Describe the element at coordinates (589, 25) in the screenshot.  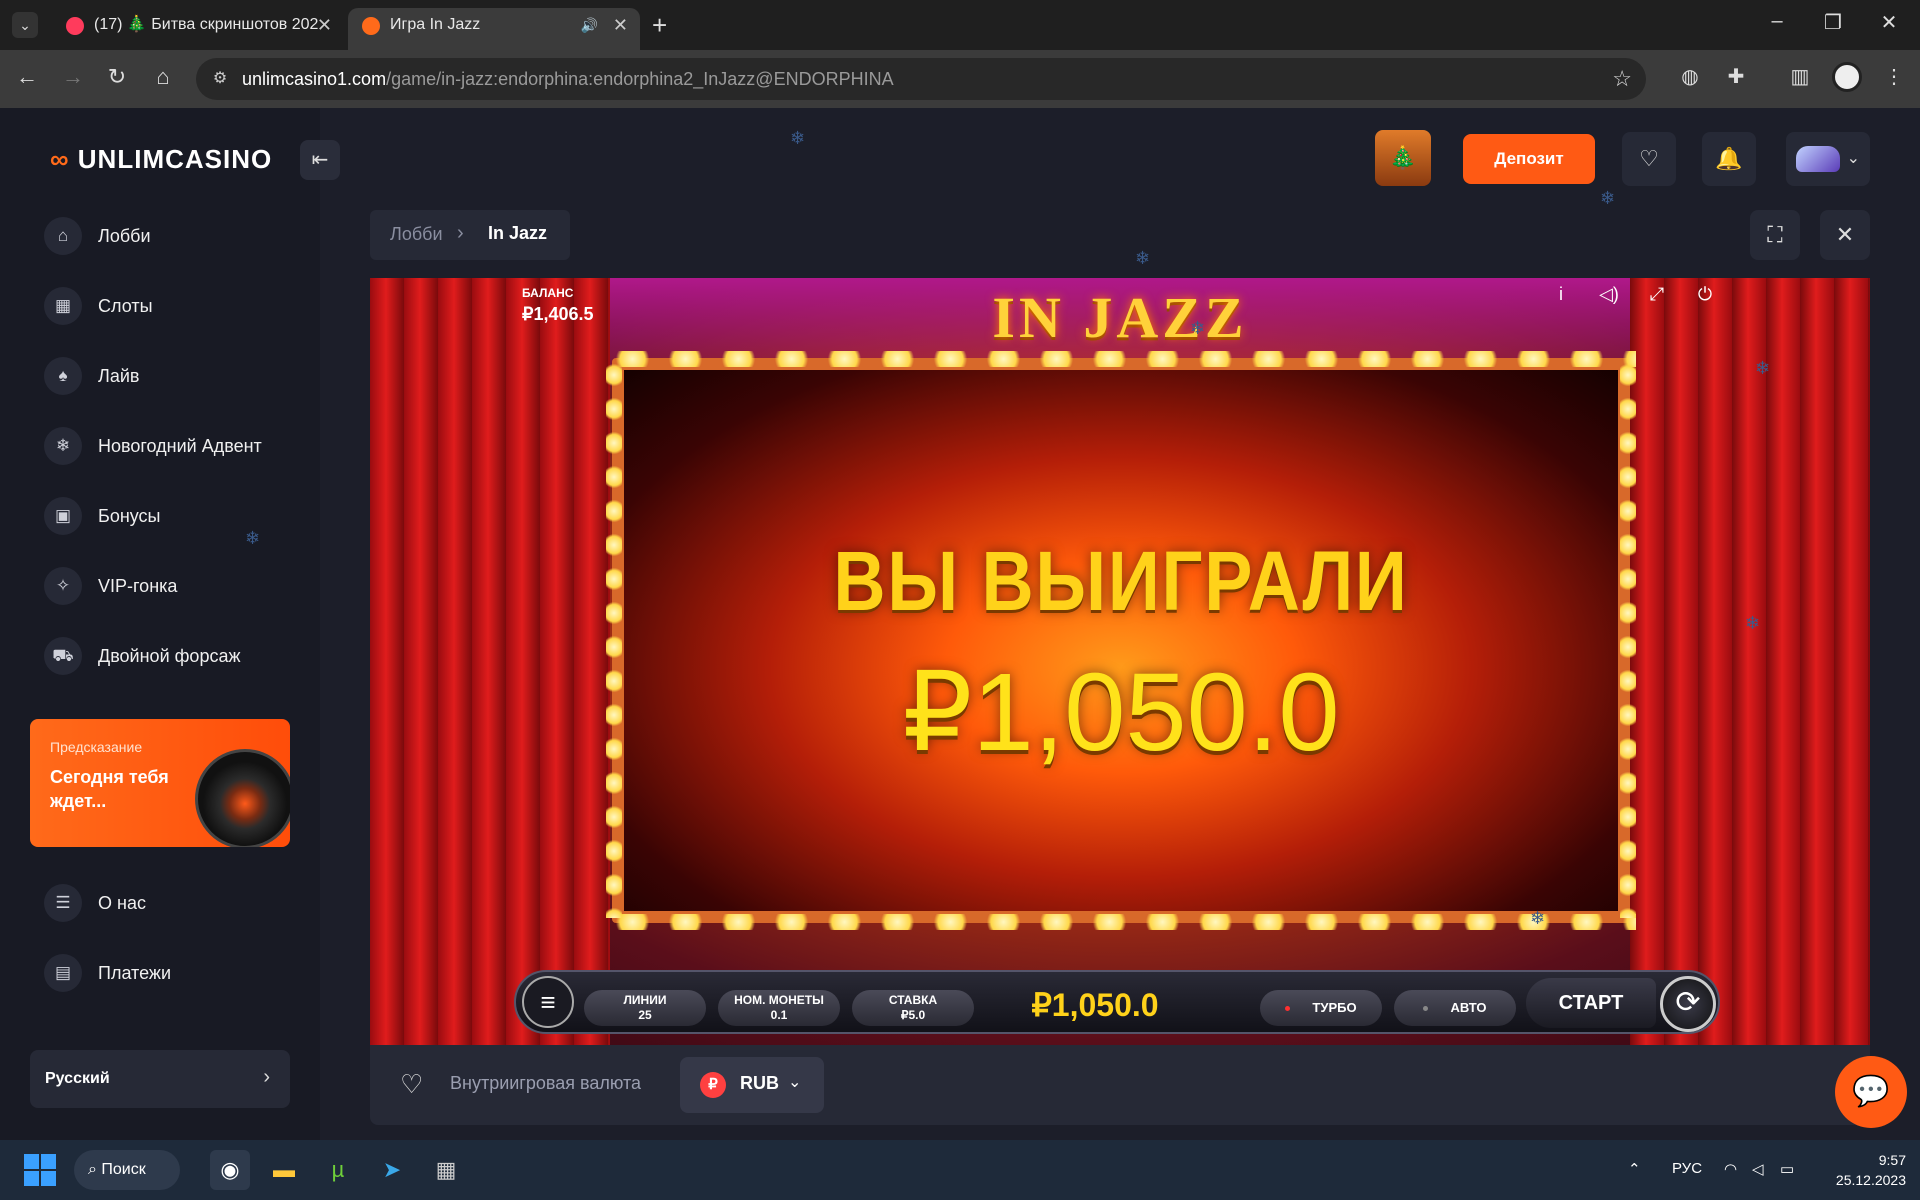
I see `speaker-icon: 🔊` at that location.